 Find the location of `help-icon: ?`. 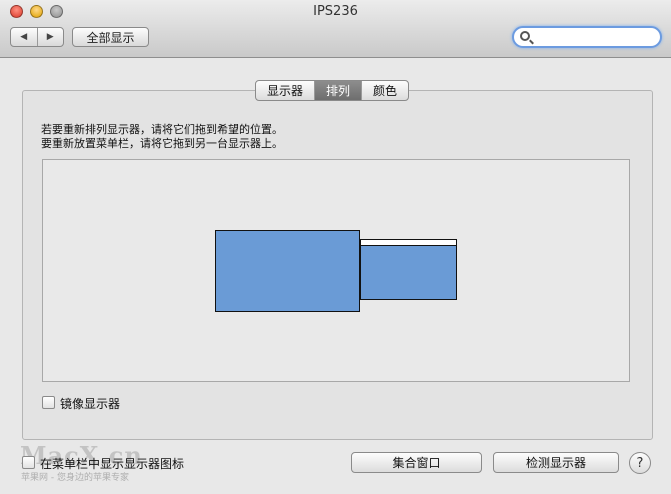

help-icon: ? is located at coordinates (640, 463).